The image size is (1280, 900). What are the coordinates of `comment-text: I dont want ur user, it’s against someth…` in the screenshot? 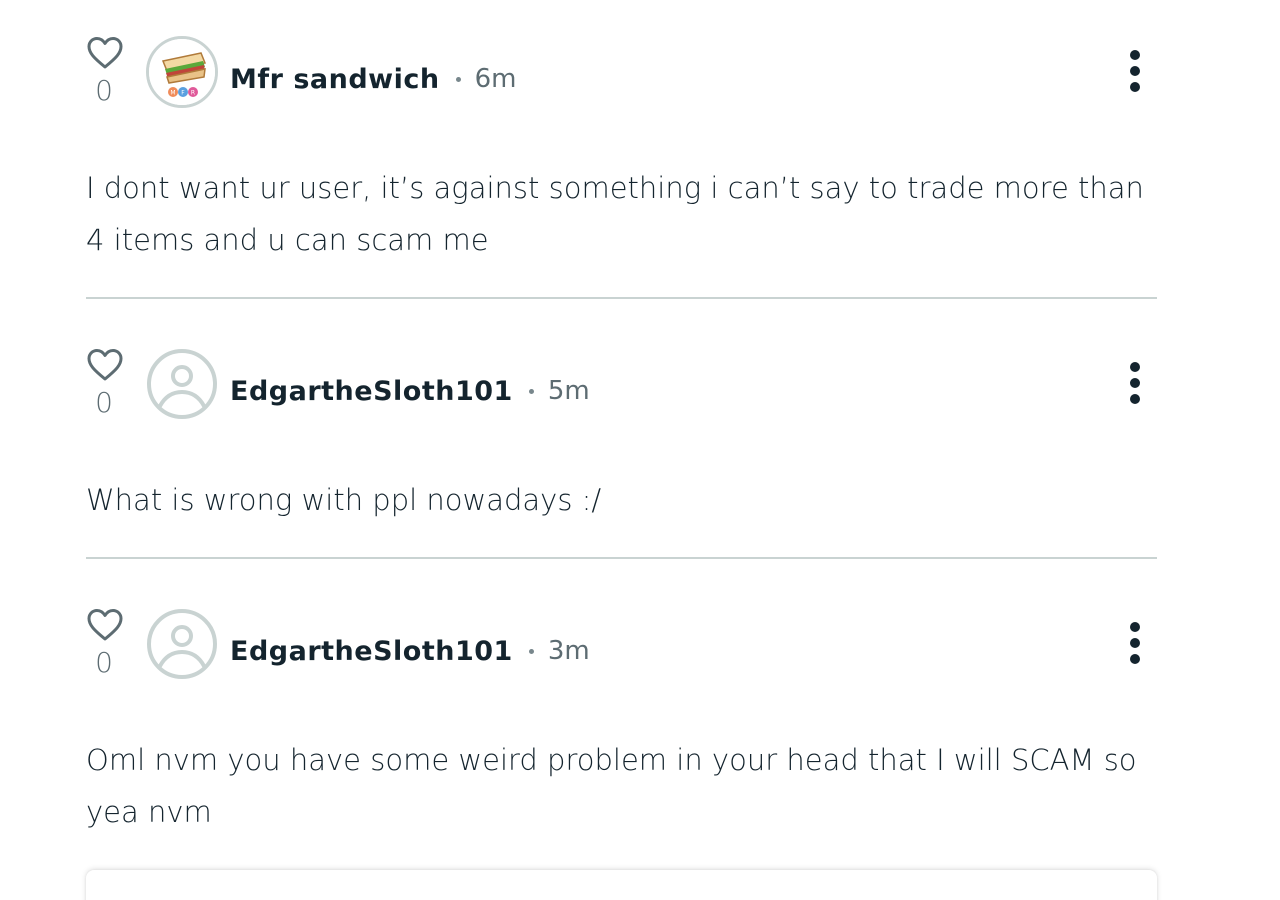 It's located at (615, 214).